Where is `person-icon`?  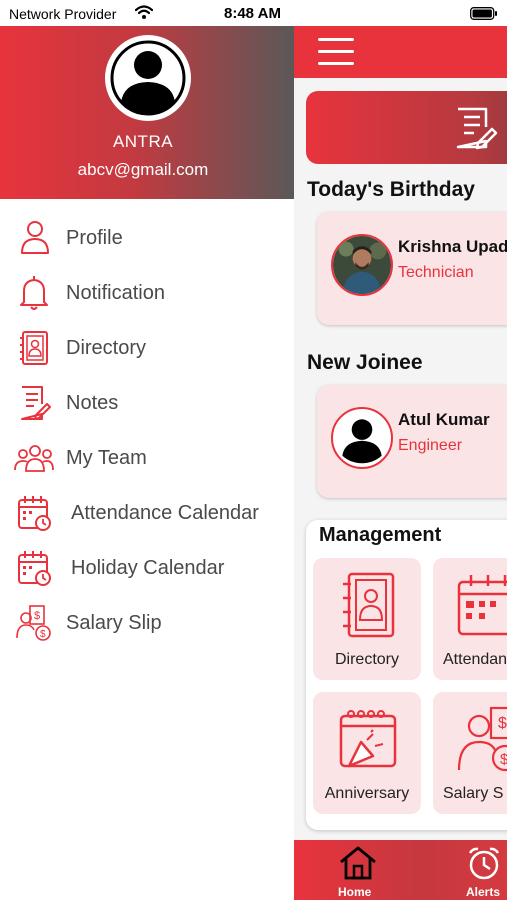 person-icon is located at coordinates (35, 237).